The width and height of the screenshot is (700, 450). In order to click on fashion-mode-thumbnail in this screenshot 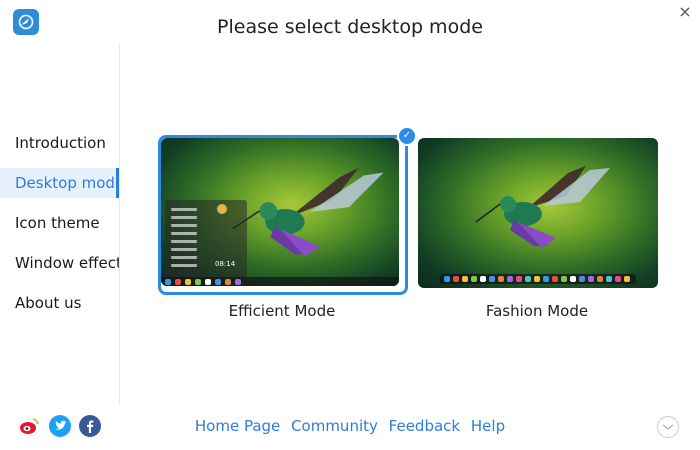, I will do `click(538, 213)`.